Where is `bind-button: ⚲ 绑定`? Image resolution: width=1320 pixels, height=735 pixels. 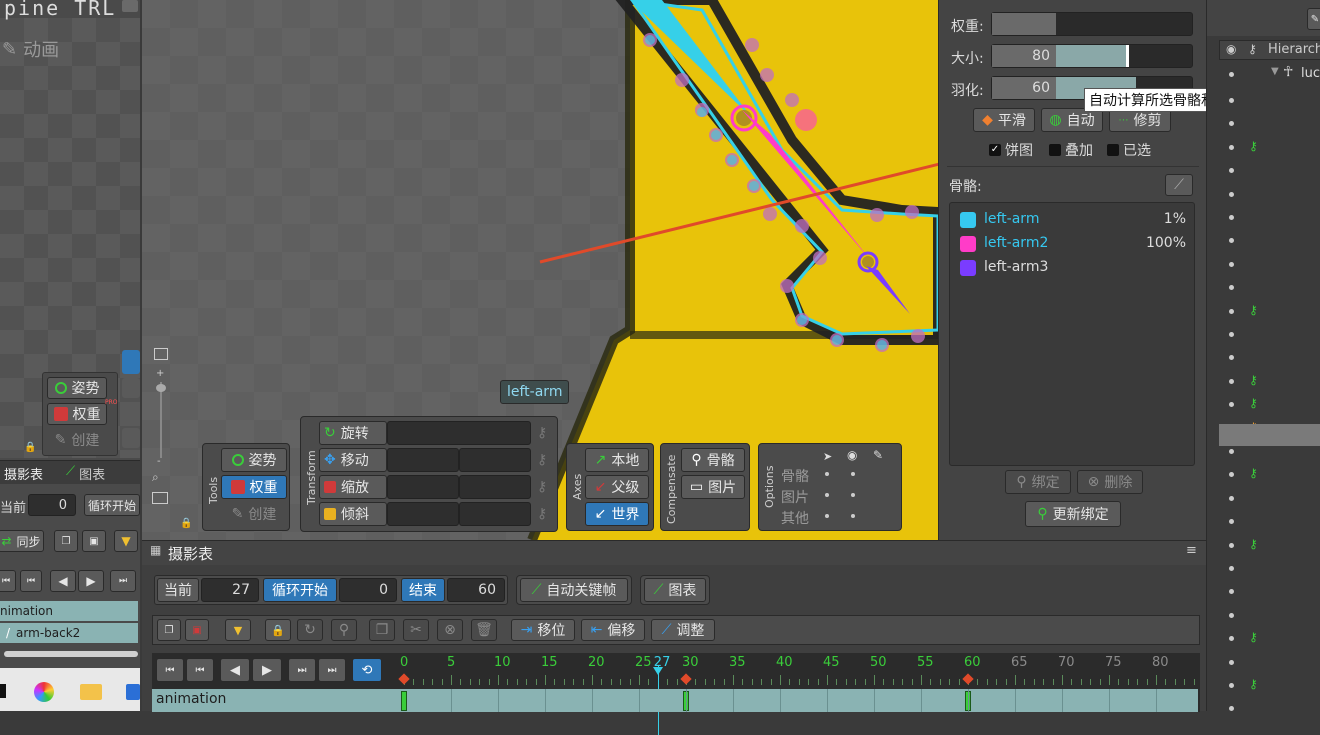
bind-button: ⚲ 绑定 is located at coordinates (1038, 482).